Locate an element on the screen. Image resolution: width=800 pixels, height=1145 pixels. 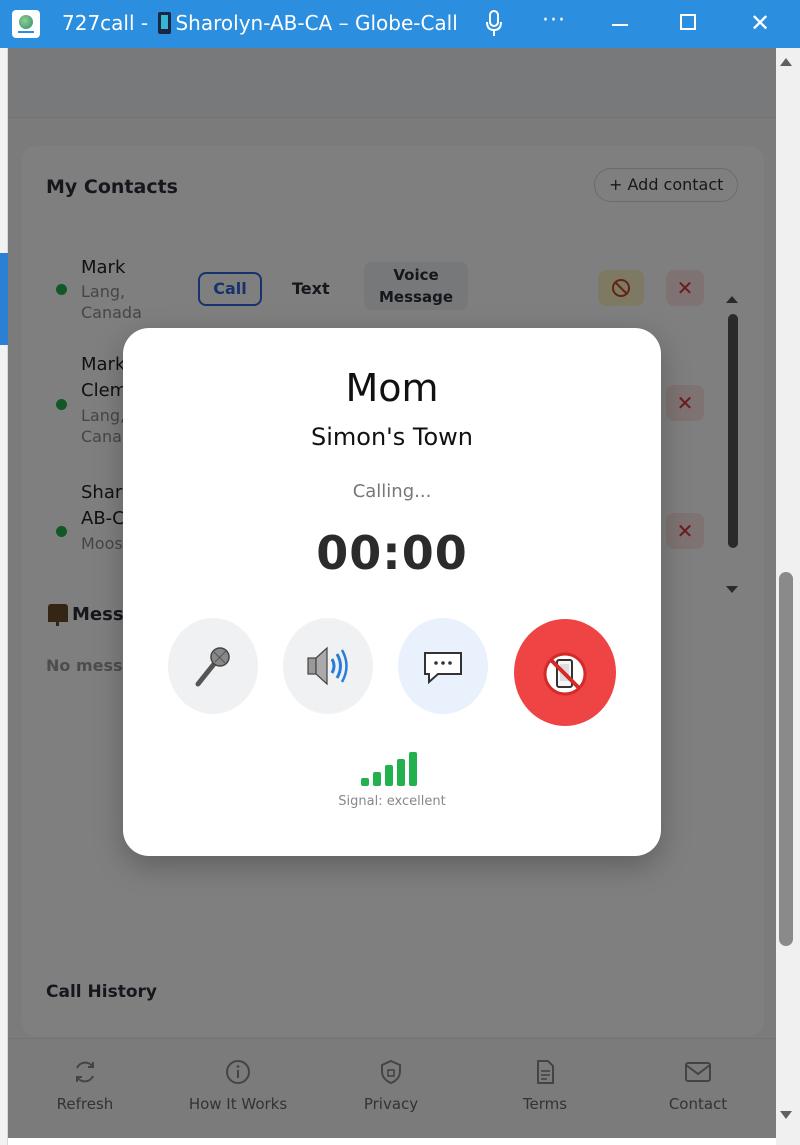
minimize-button is located at coordinates (620, 25).